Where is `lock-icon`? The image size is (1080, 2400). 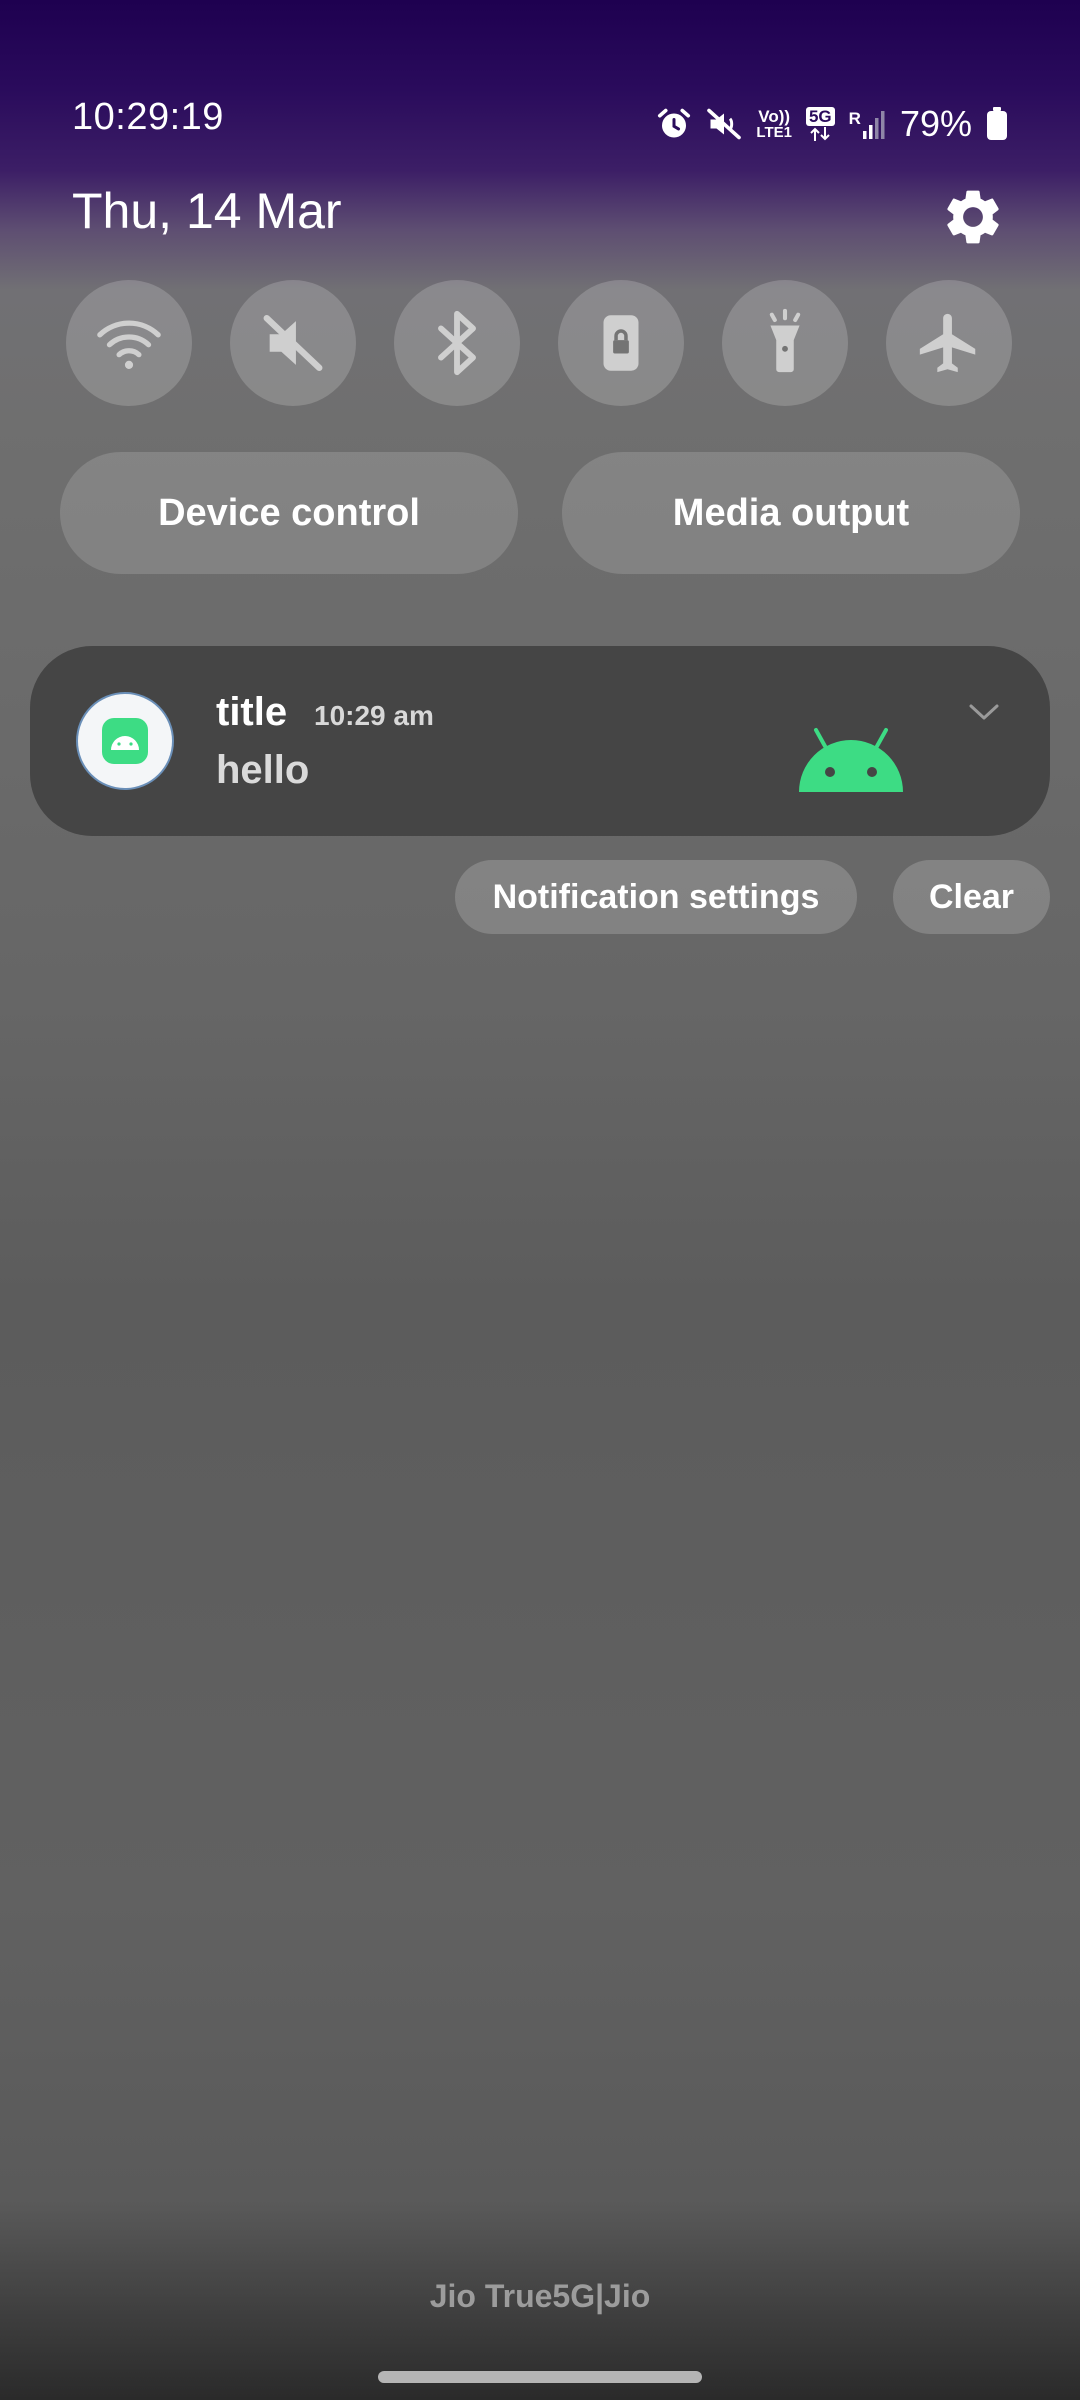
lock-icon is located at coordinates (621, 343).